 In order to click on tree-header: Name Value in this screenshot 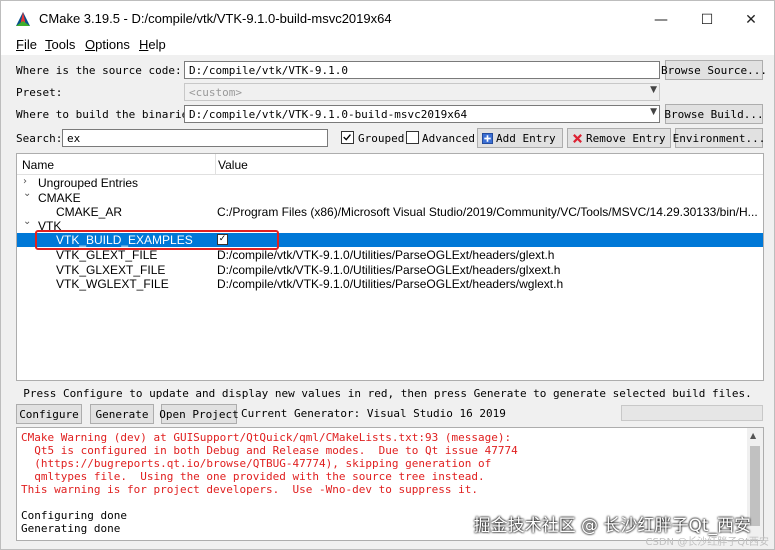, I will do `click(390, 164)`.